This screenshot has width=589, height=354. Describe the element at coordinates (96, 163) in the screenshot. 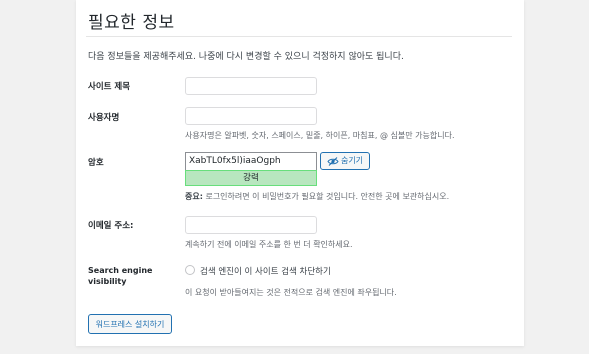

I see `password-label: 암호` at that location.